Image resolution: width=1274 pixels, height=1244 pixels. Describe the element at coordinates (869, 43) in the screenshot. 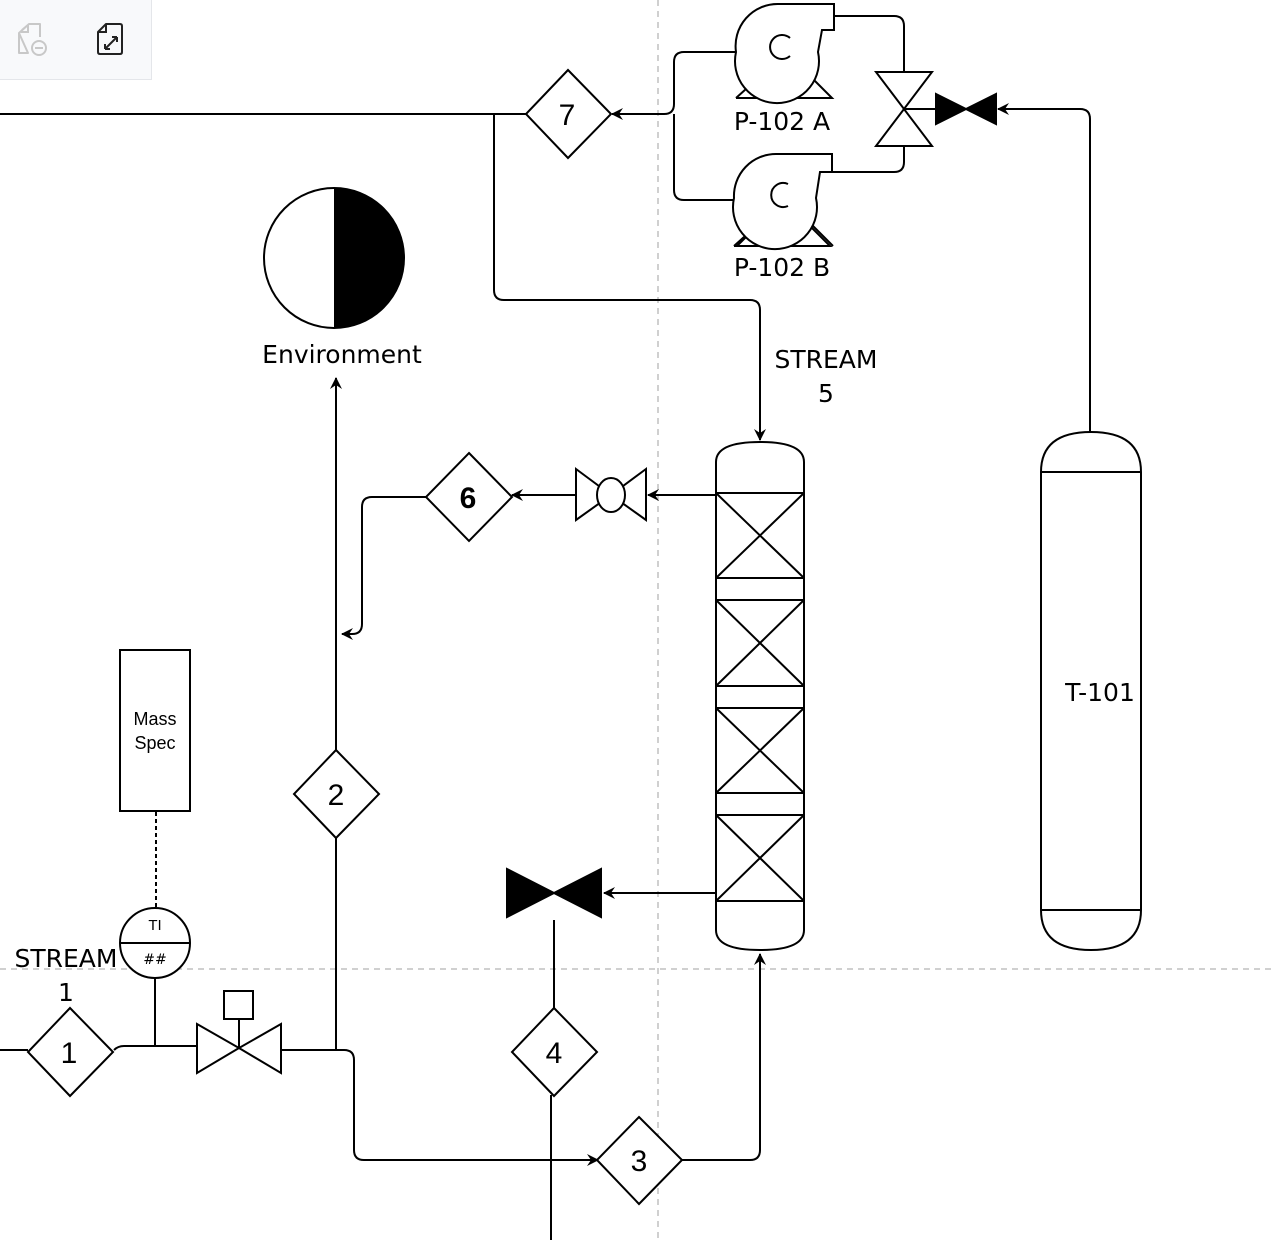

I see `pipe-pump-a-discharge` at that location.